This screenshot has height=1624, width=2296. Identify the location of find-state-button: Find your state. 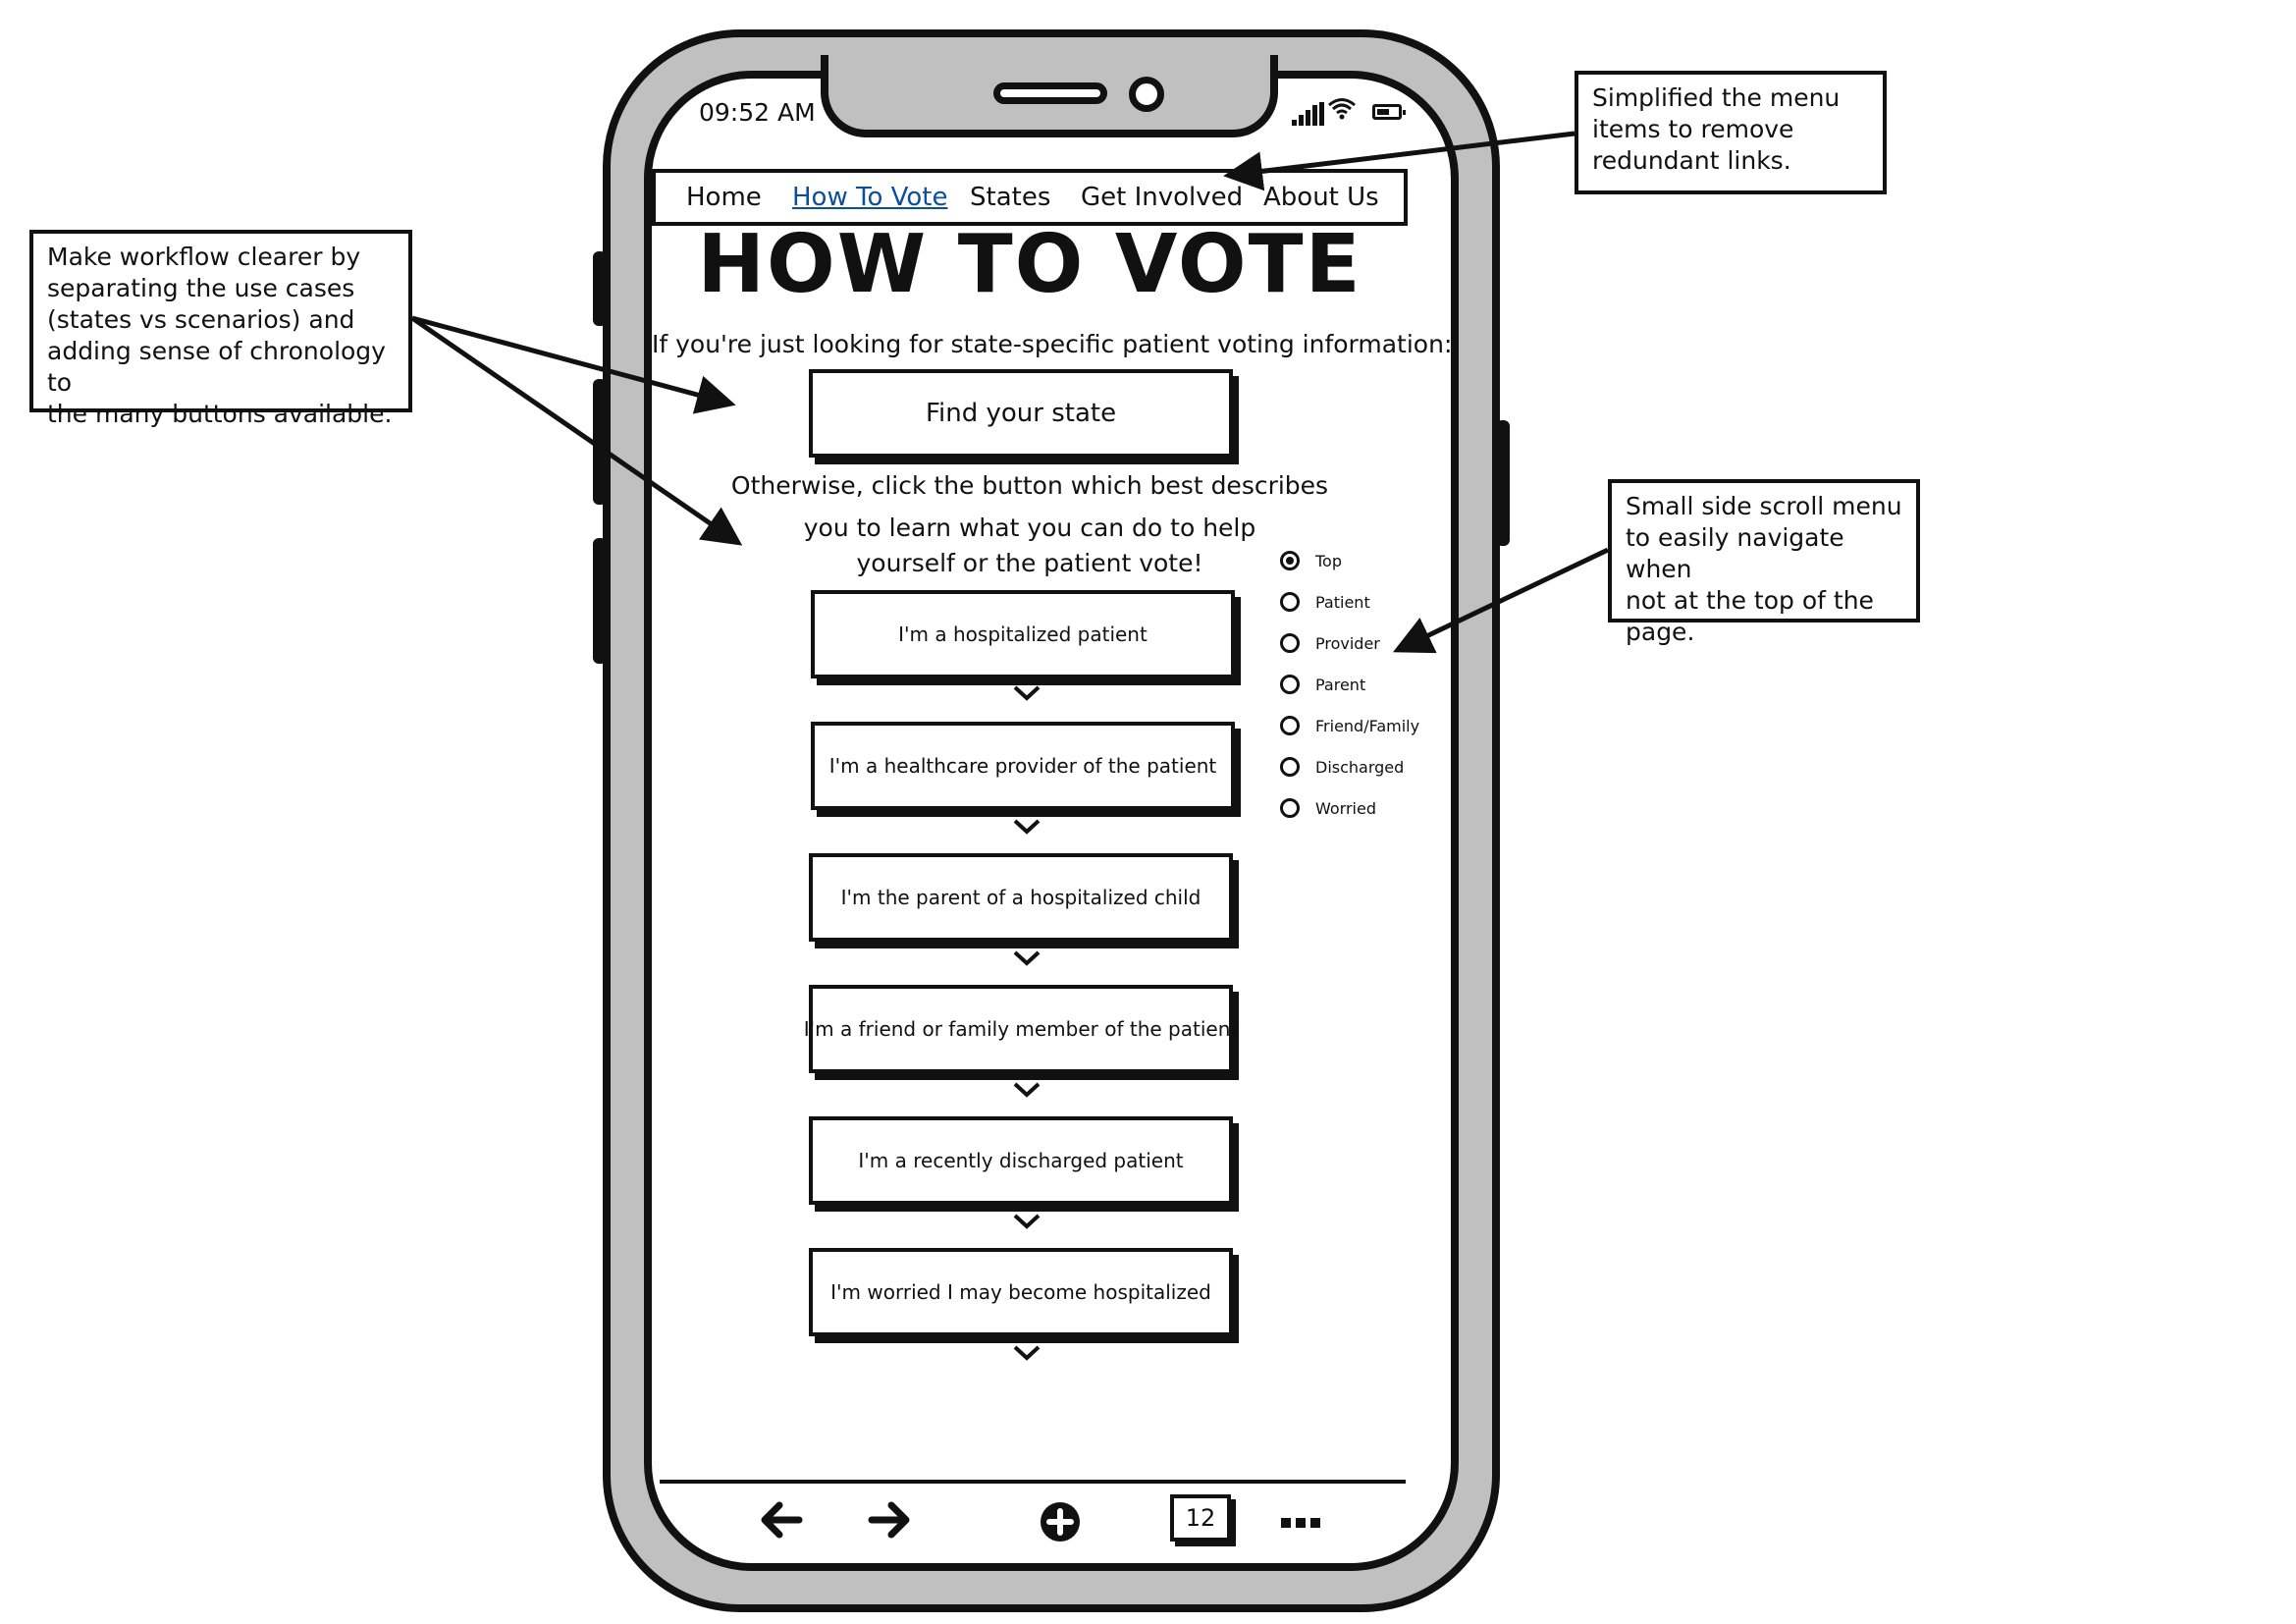
(1021, 413).